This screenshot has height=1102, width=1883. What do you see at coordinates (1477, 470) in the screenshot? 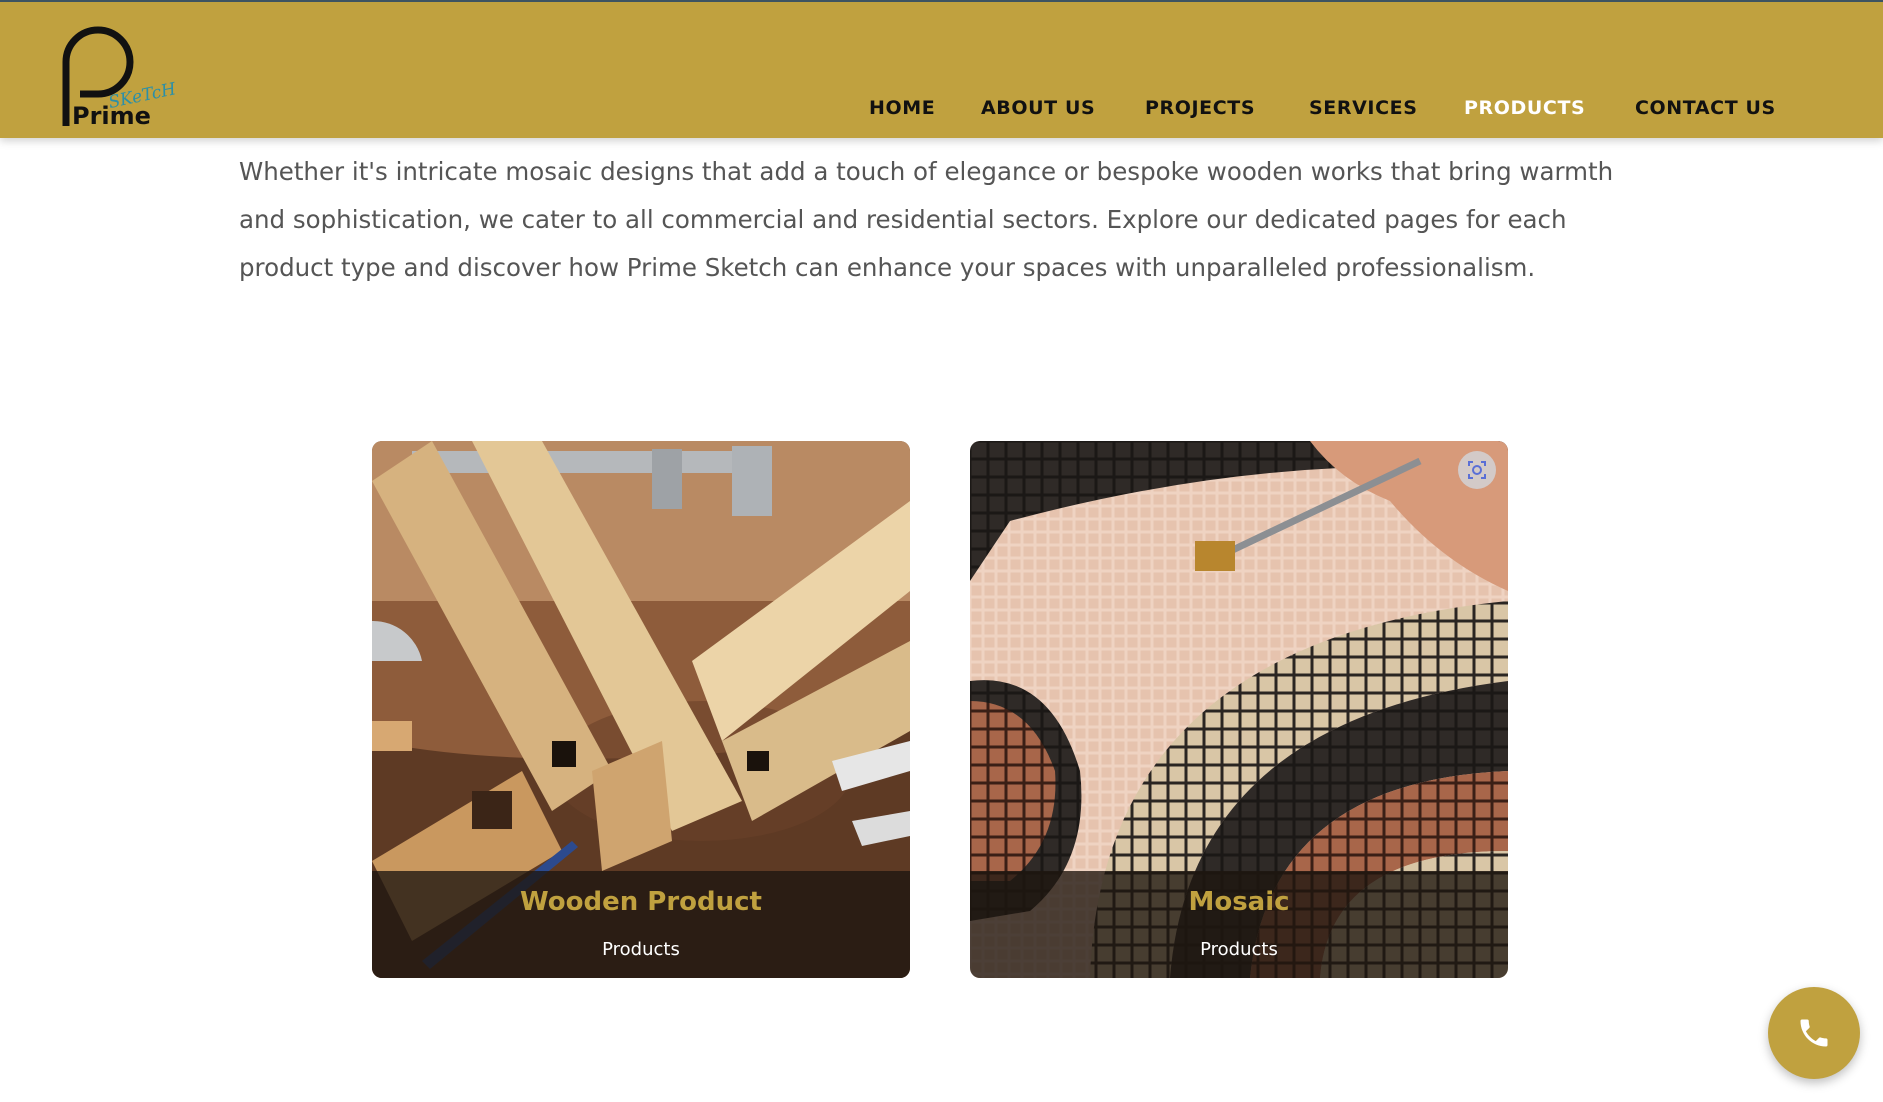
I see `visual-search-icon` at bounding box center [1477, 470].